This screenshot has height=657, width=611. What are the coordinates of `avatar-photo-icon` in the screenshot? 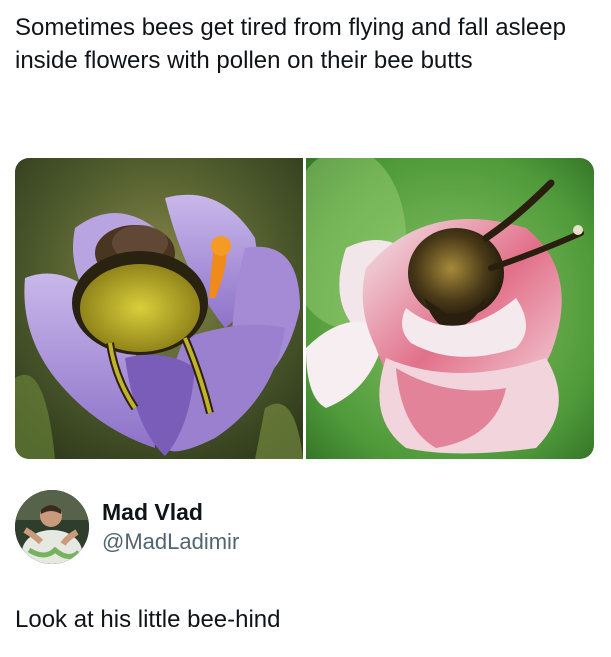 It's located at (52, 527).